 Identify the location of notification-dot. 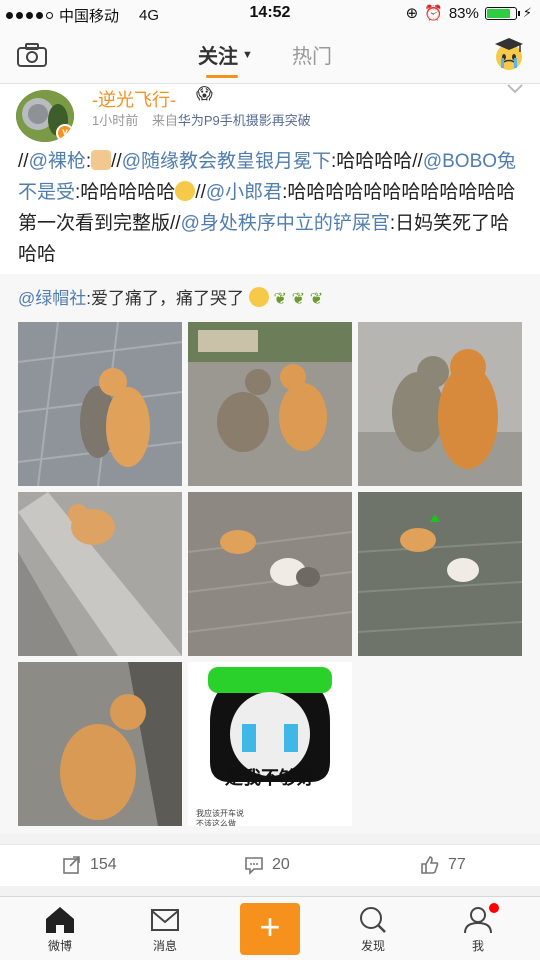
(494, 908).